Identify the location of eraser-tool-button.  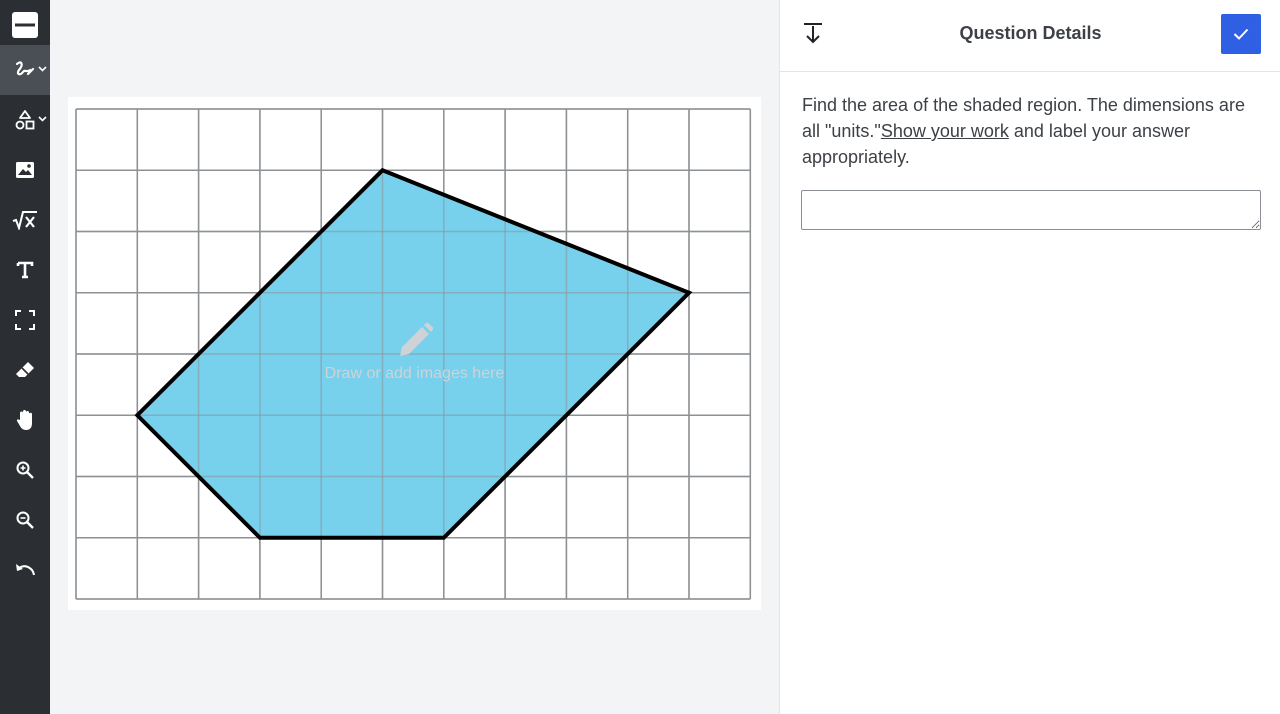
(25, 370).